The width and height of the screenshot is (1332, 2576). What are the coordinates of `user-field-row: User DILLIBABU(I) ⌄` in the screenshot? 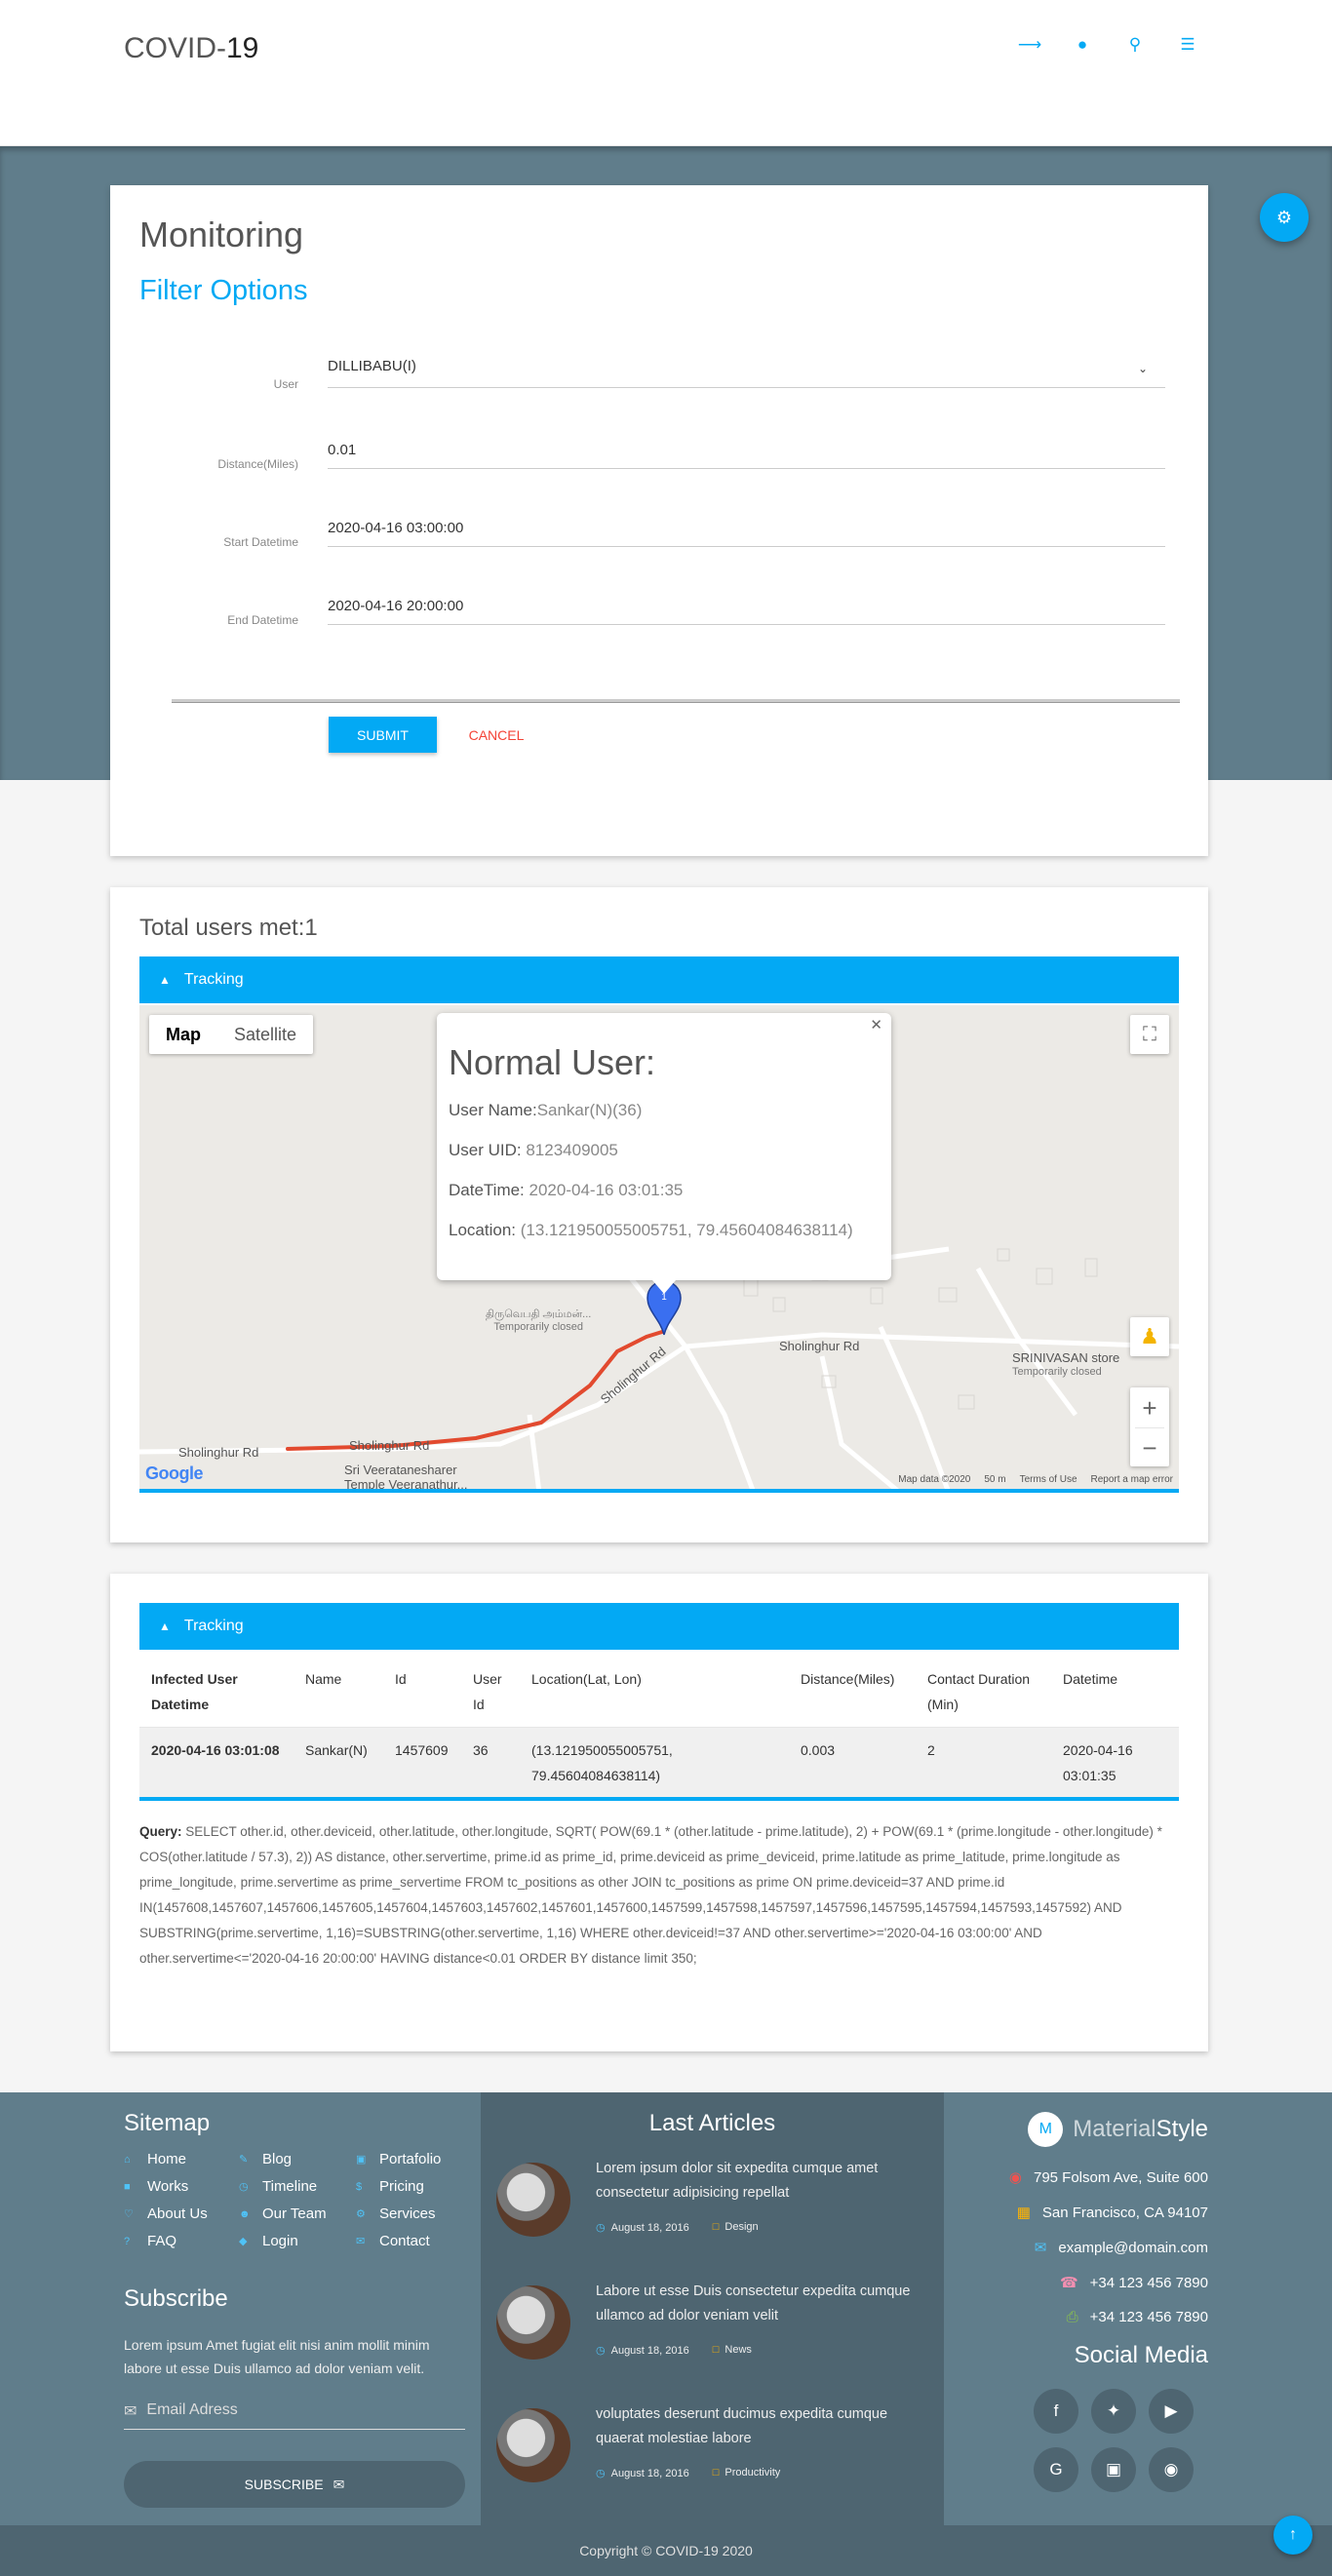 It's located at (659, 387).